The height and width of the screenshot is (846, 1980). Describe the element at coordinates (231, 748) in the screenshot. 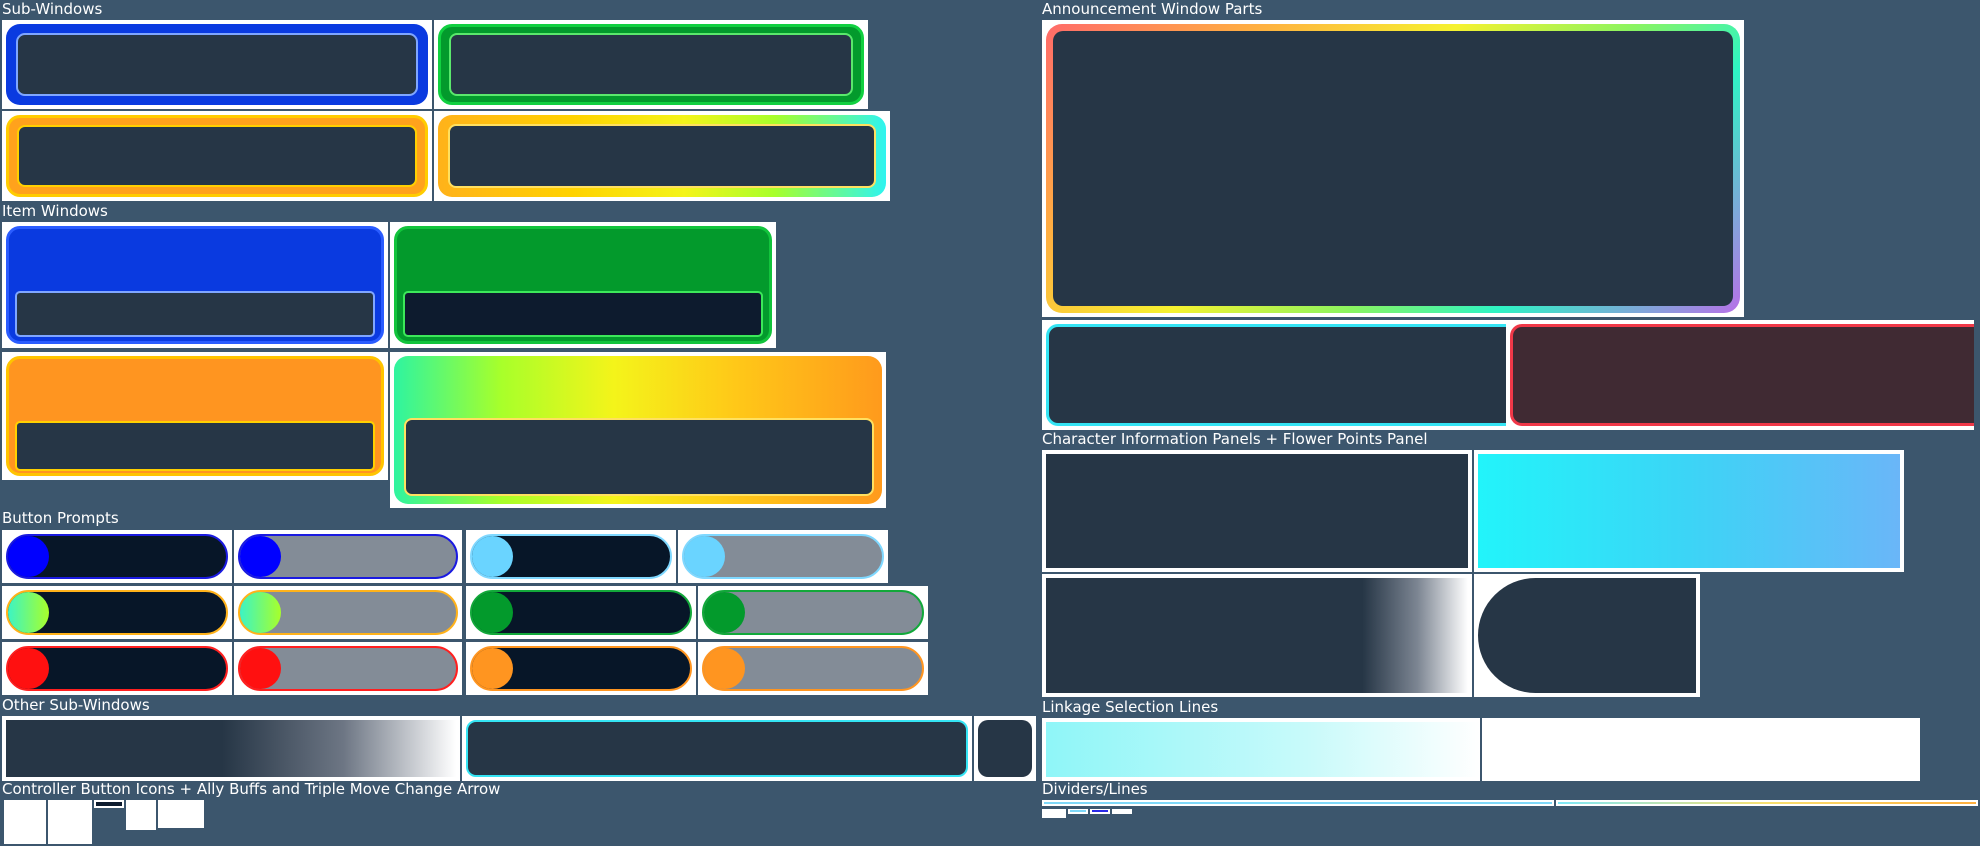

I see `other-sub-window-fade` at that location.